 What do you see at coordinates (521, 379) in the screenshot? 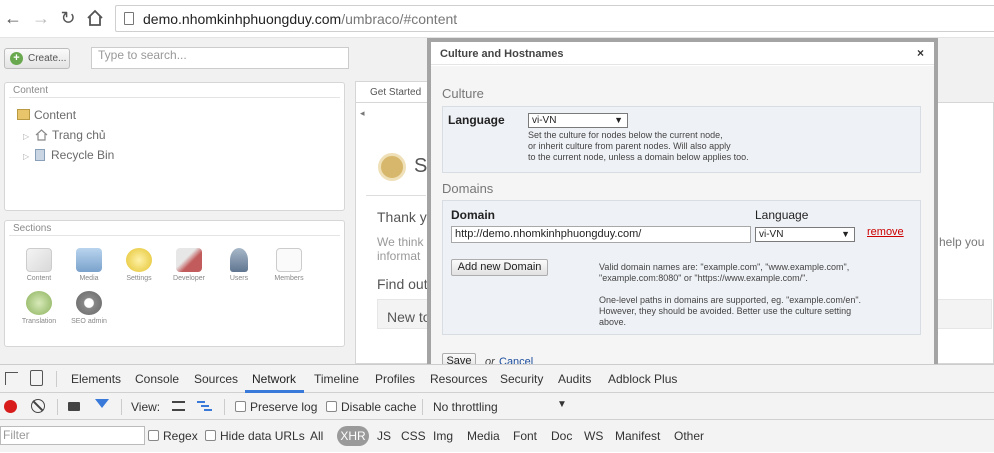
I see `tab-security: Security` at bounding box center [521, 379].